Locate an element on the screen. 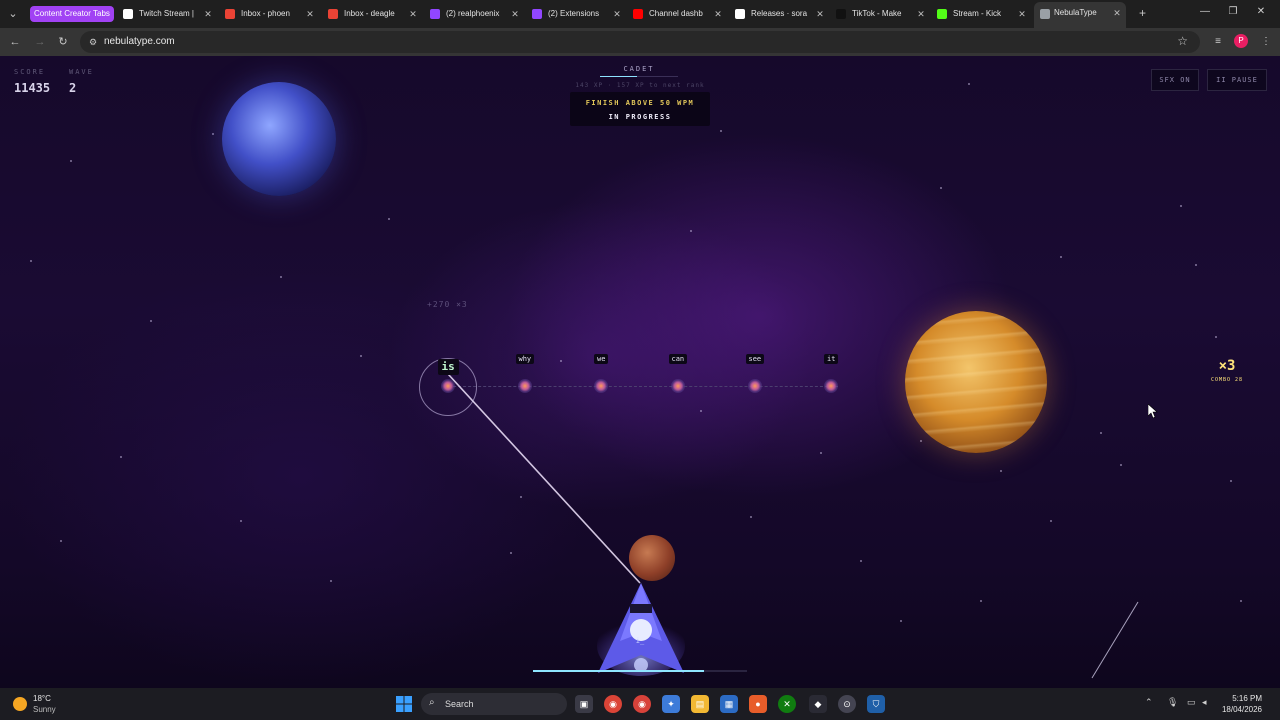  browser-tab: (2) realphoenix ✕ is located at coordinates (475, 14).